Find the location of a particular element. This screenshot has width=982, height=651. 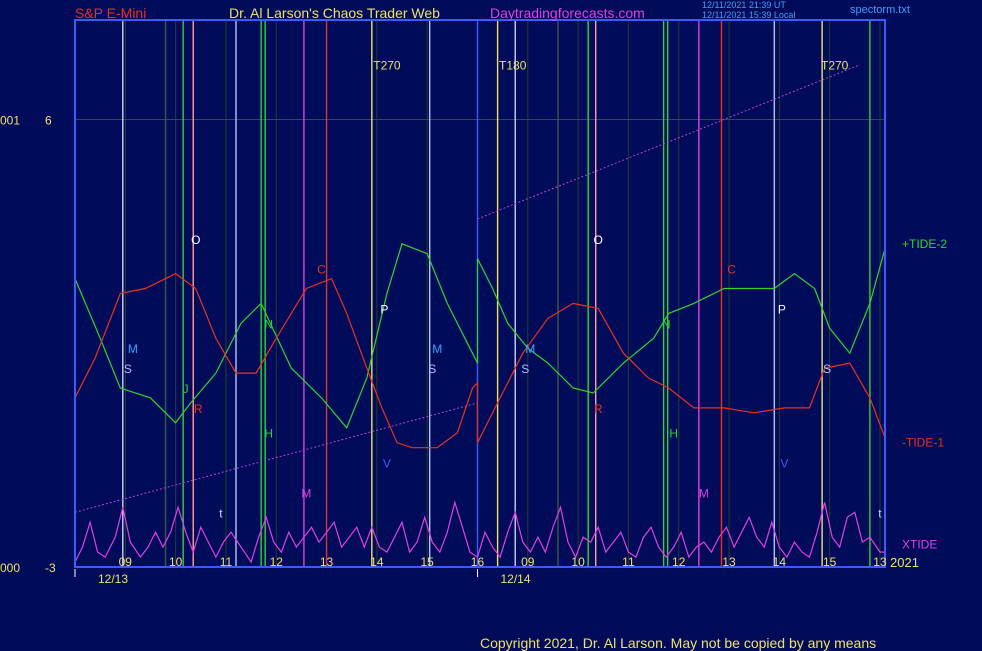

y-axis-prefix: 001 is located at coordinates (10, 120).